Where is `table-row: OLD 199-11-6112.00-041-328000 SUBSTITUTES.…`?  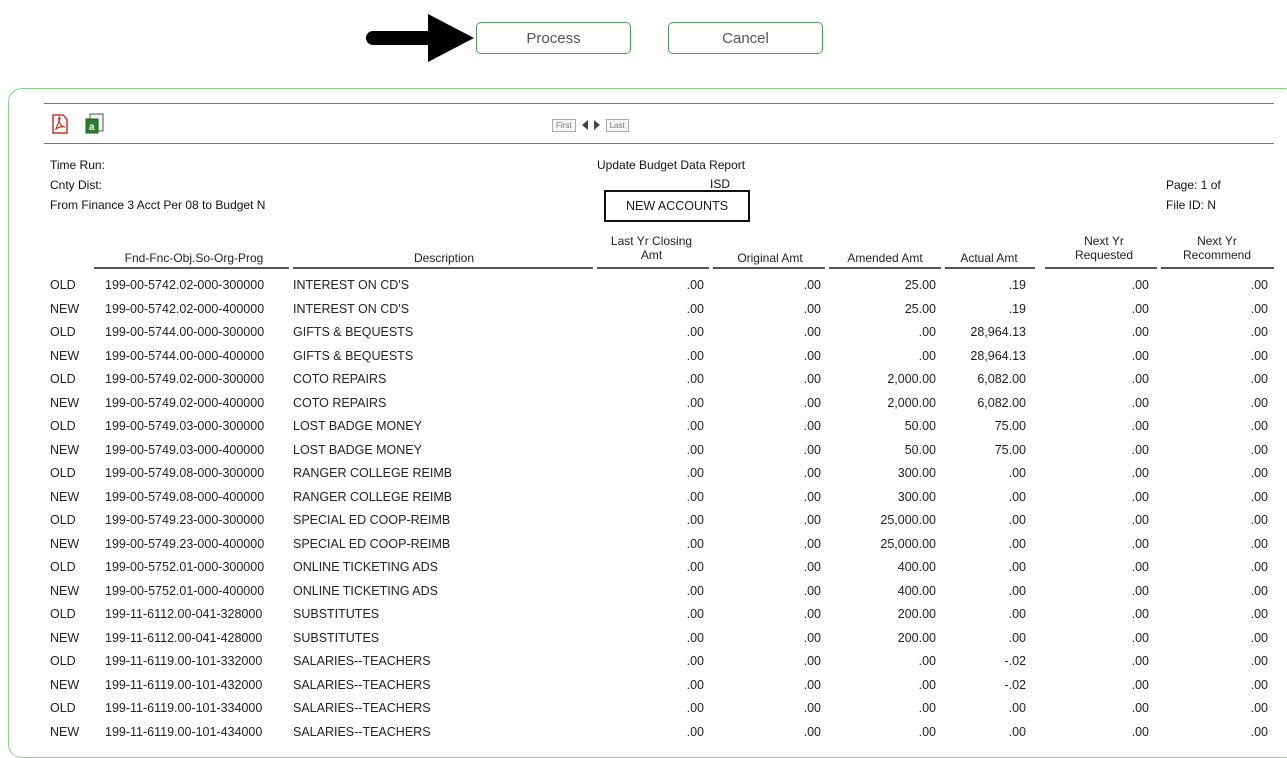
table-row: OLD 199-11-6112.00-041-328000 SUBSTITUTES.… is located at coordinates (659, 615).